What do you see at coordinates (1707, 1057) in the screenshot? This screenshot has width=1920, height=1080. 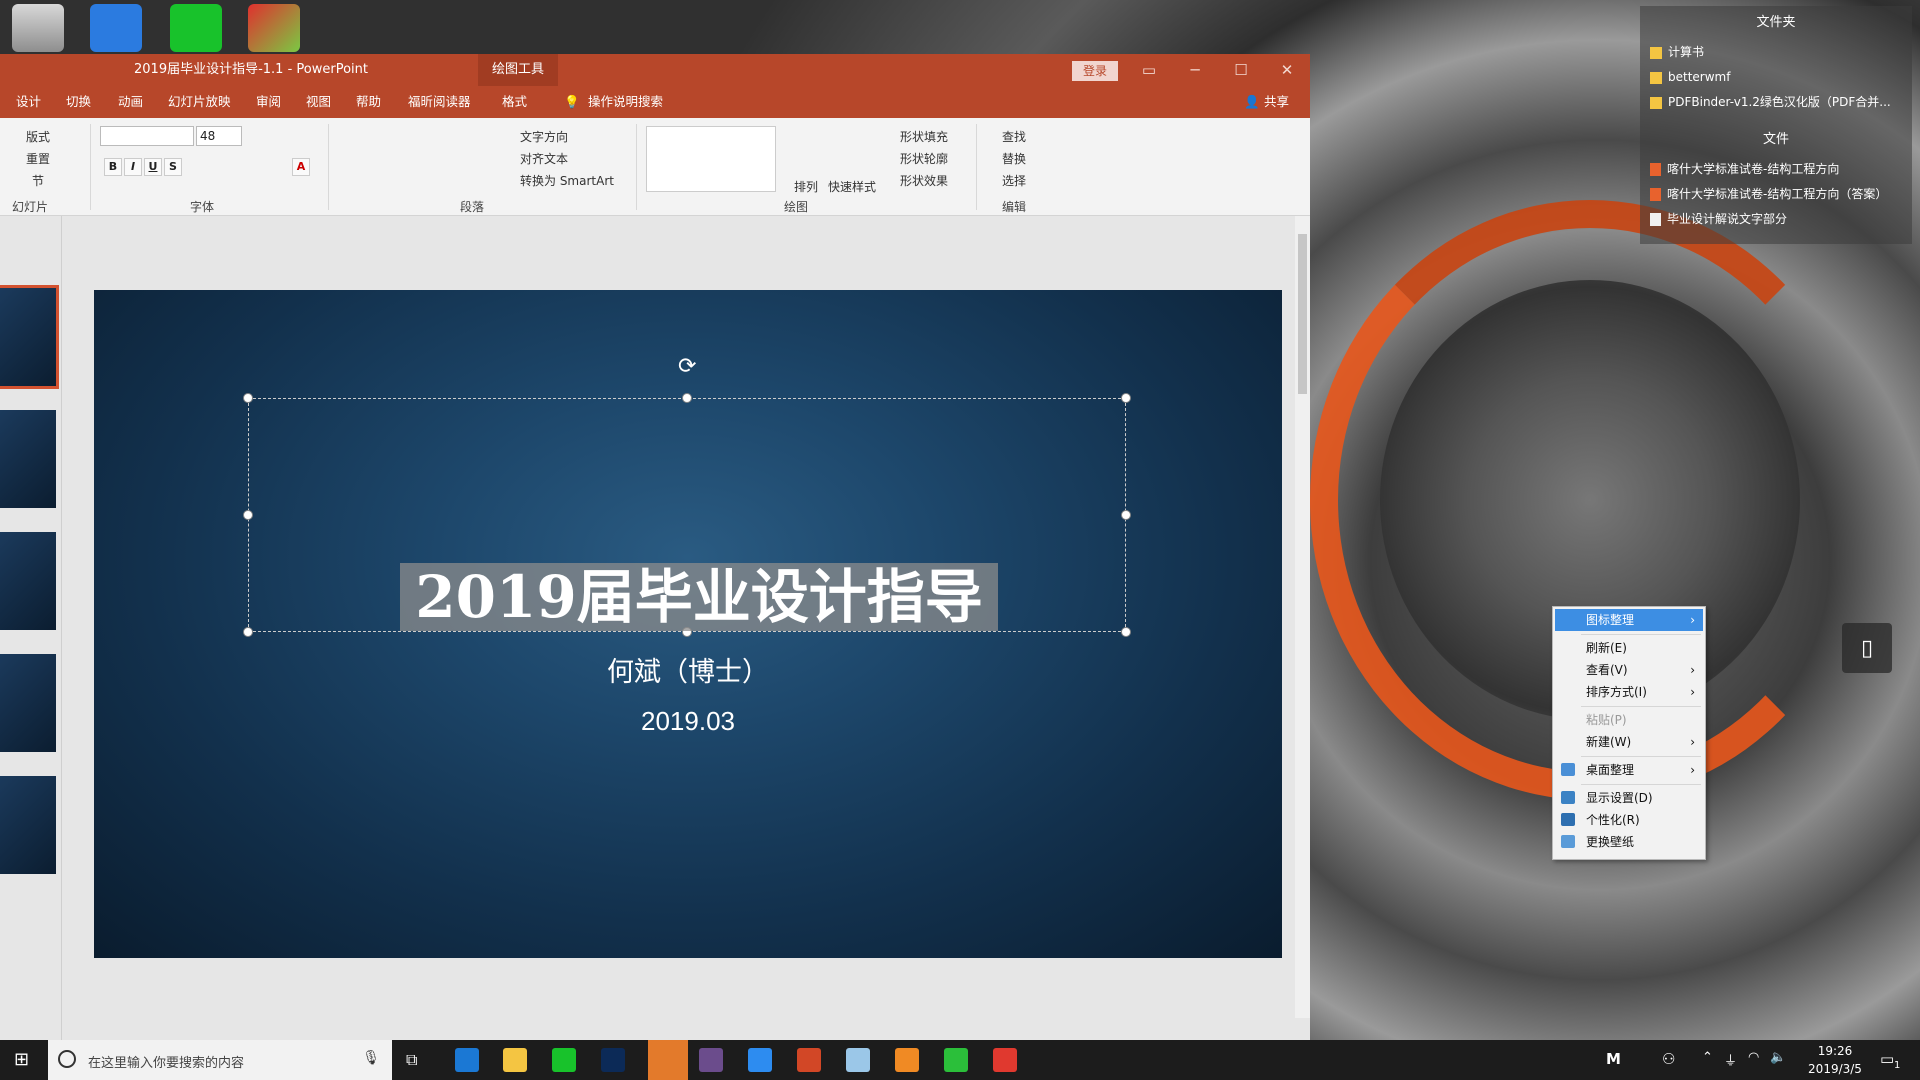 I see `chevron-up-icon: ⌃` at bounding box center [1707, 1057].